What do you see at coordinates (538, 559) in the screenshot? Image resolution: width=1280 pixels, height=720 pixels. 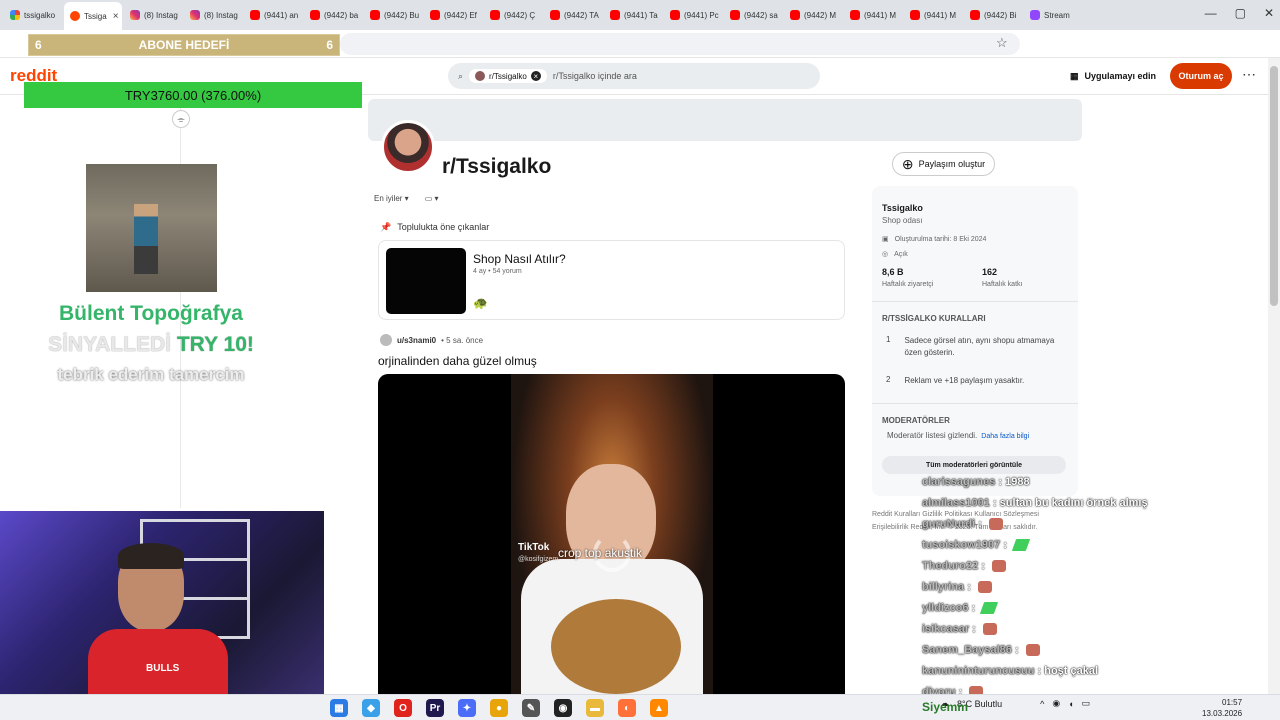 I see `tiktok-user: @kosifgizem` at bounding box center [538, 559].